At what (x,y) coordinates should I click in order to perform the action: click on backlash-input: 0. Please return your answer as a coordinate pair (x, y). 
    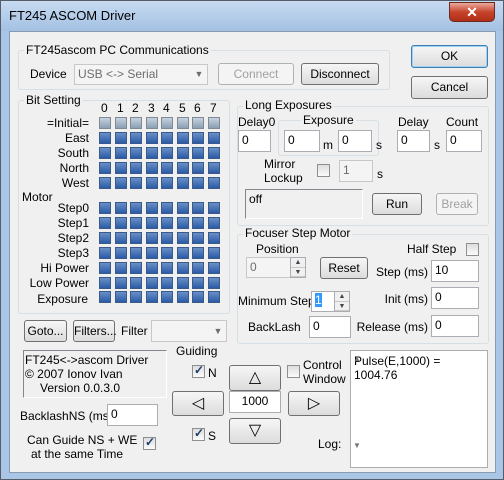
    Looking at the image, I should click on (330, 327).